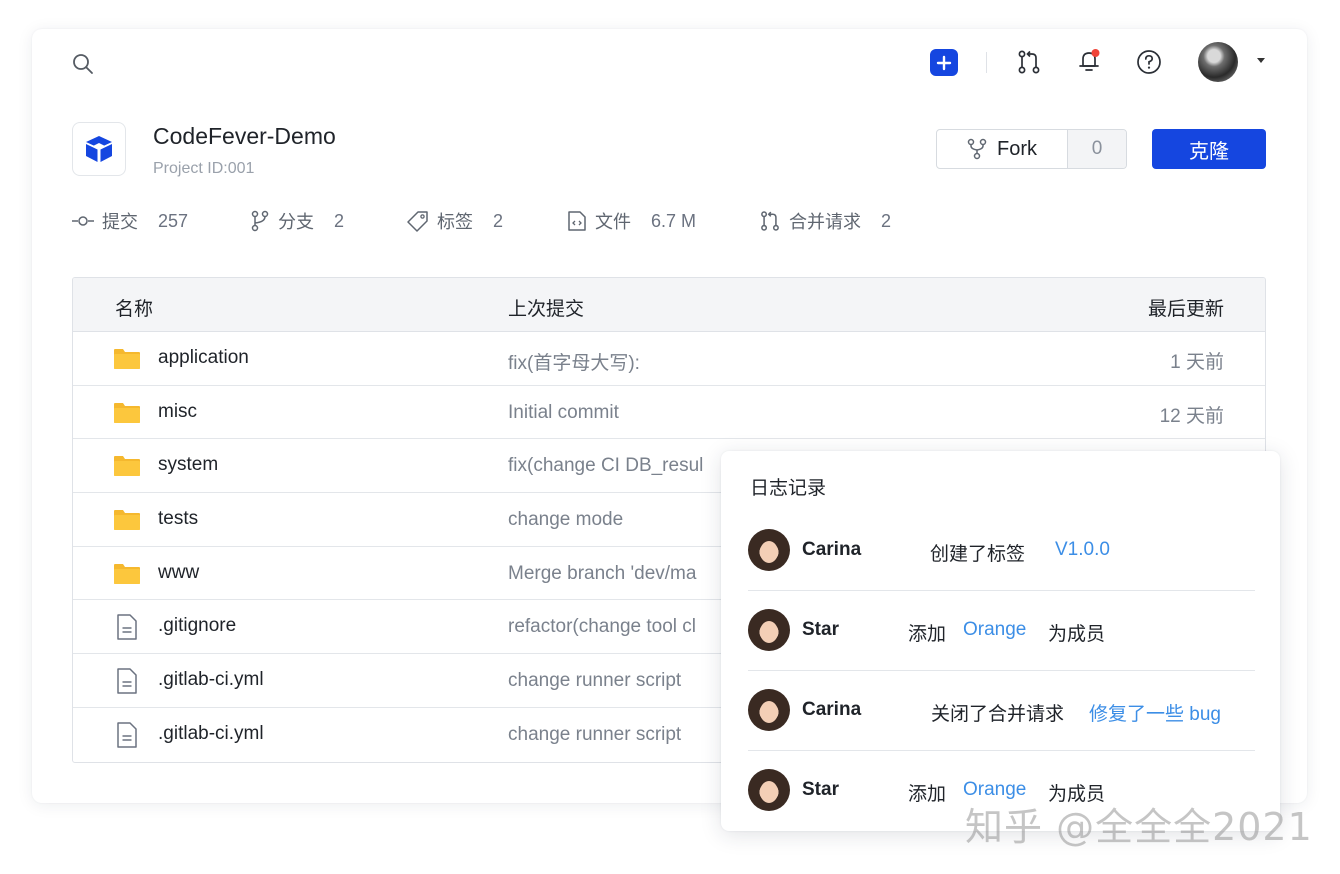  Describe the element at coordinates (669, 413) in the screenshot. I see `table-row: misc Initial commit 12 天前` at that location.